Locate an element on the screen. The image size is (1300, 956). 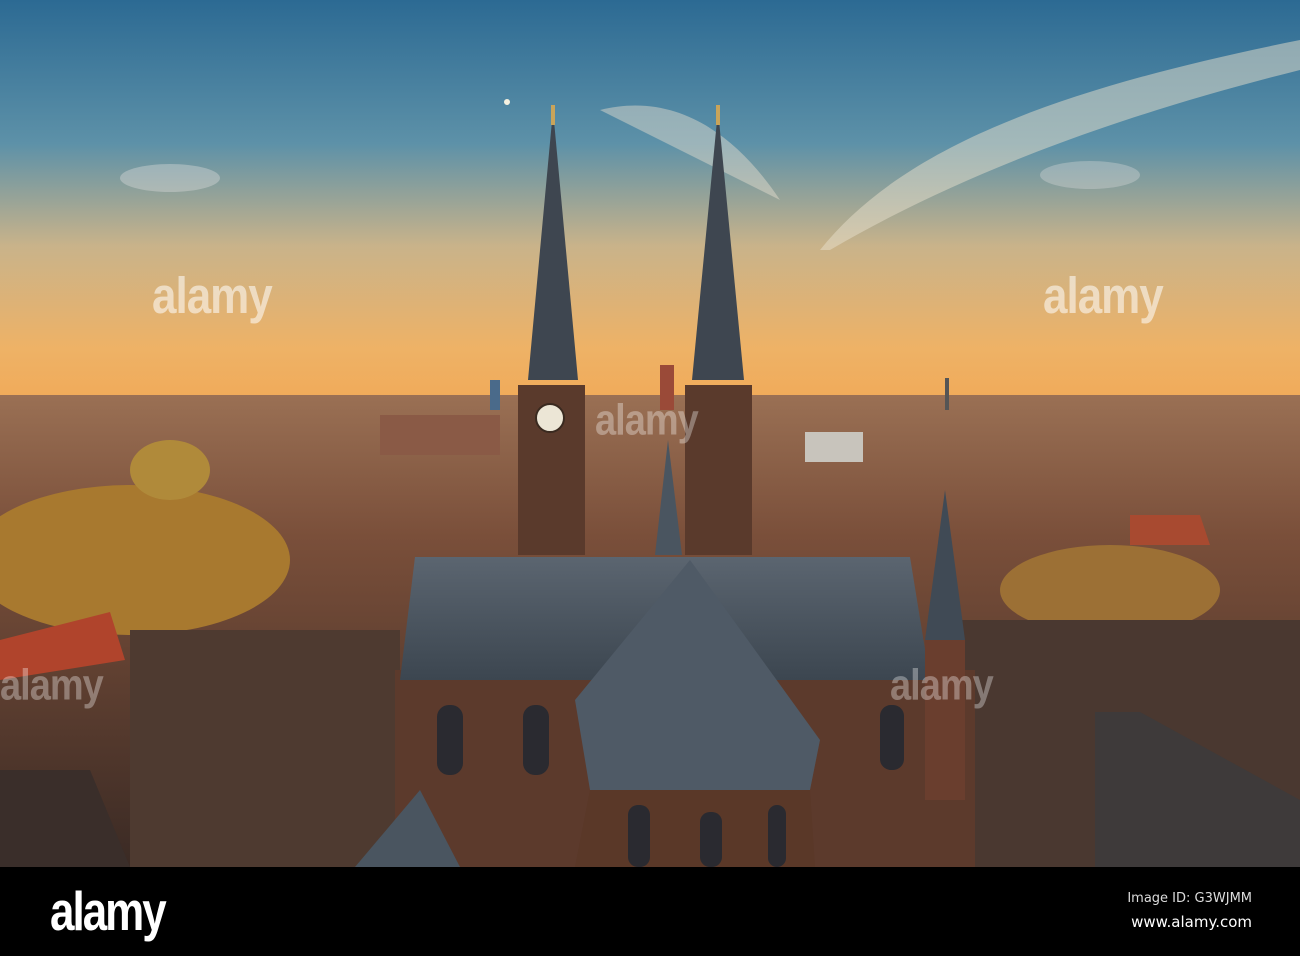
distant-building is located at coordinates (834, 447).